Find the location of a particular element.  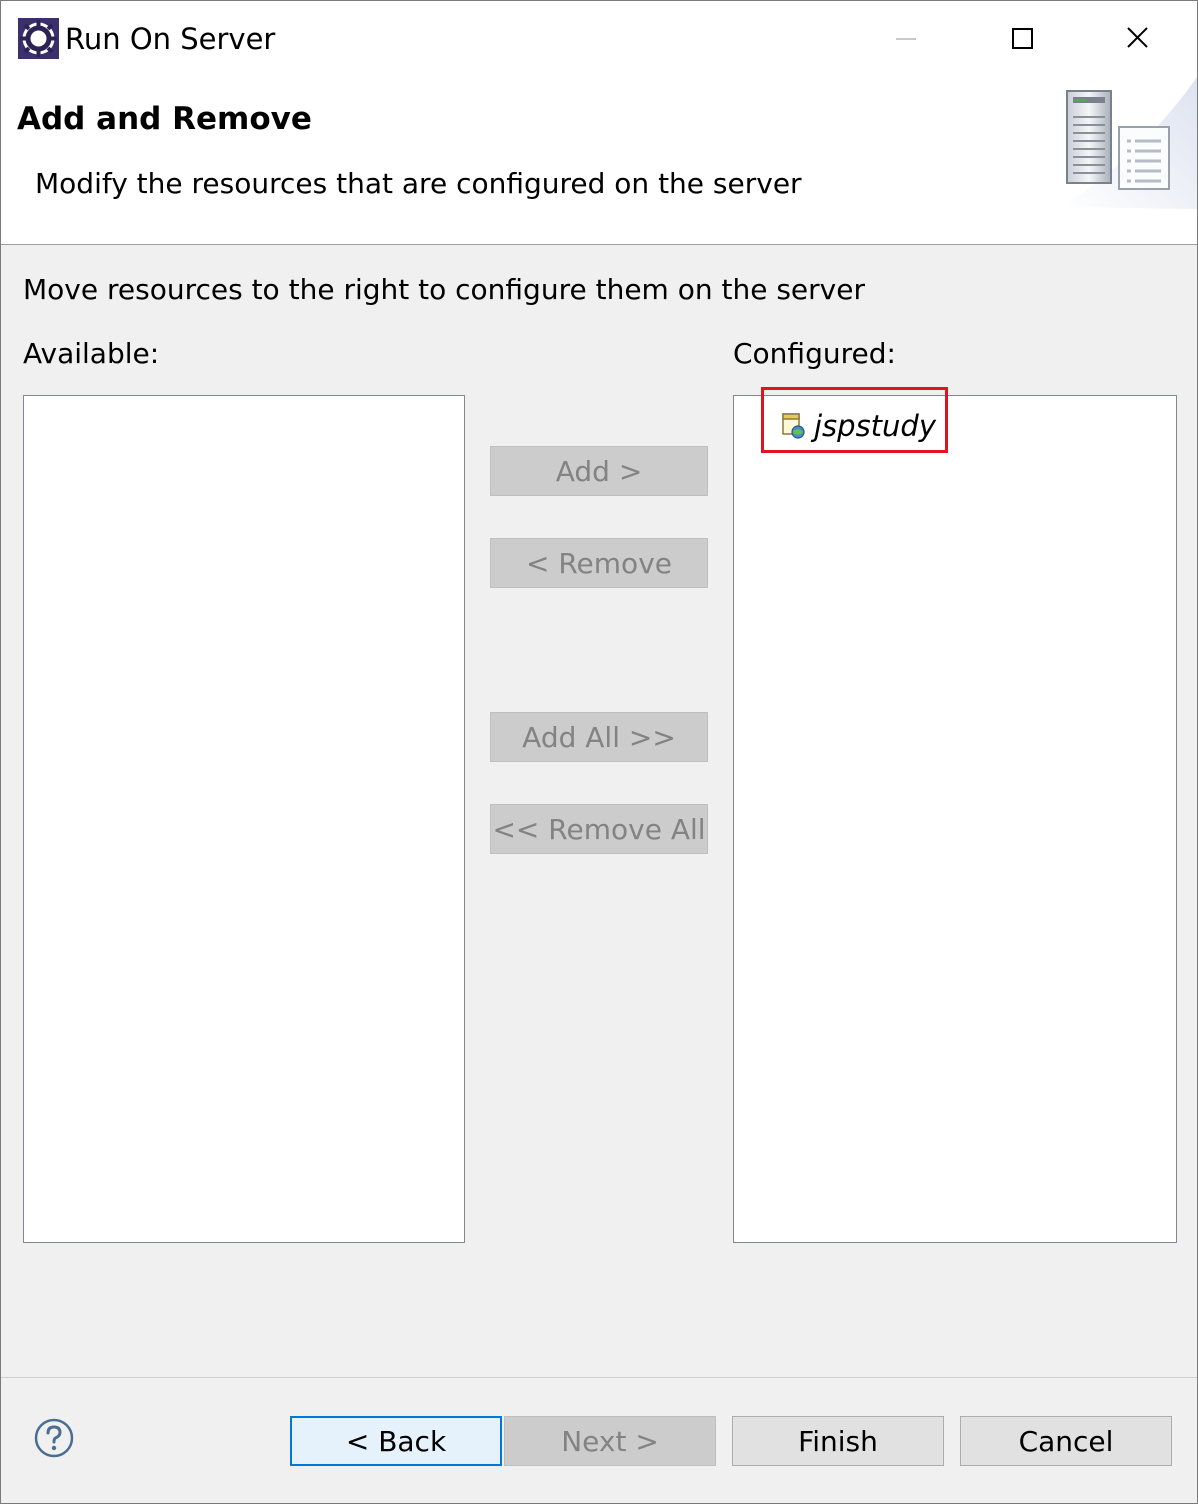

close-button is located at coordinates (1138, 39).